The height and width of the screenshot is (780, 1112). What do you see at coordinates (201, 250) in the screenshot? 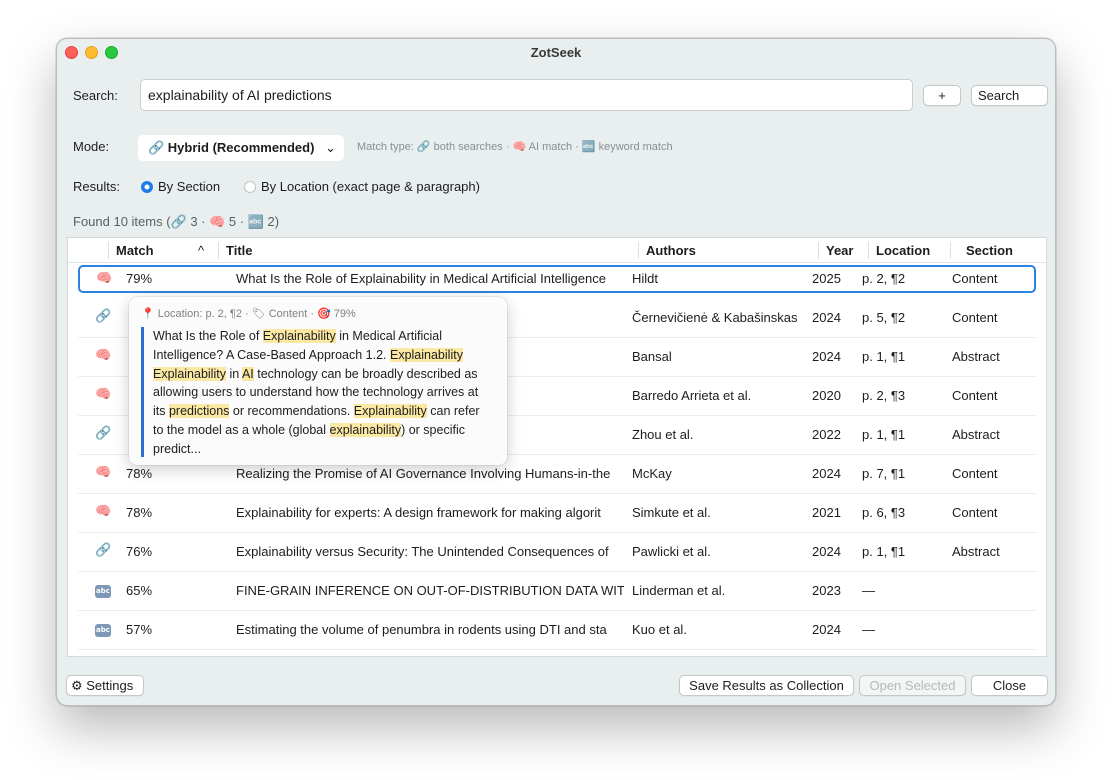
I see `sort-ascending-icon: ^` at bounding box center [201, 250].